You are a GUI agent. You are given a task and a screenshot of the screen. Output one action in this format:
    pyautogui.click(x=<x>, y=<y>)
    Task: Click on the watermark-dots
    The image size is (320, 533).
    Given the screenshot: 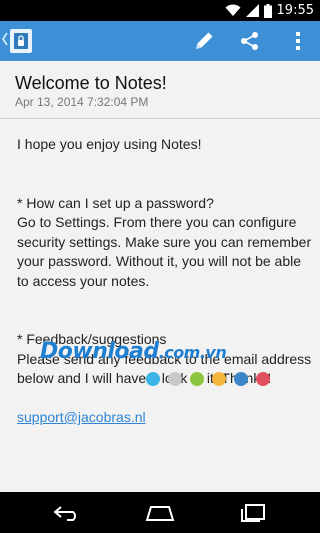 What is the action you would take?
    pyautogui.click(x=208, y=379)
    